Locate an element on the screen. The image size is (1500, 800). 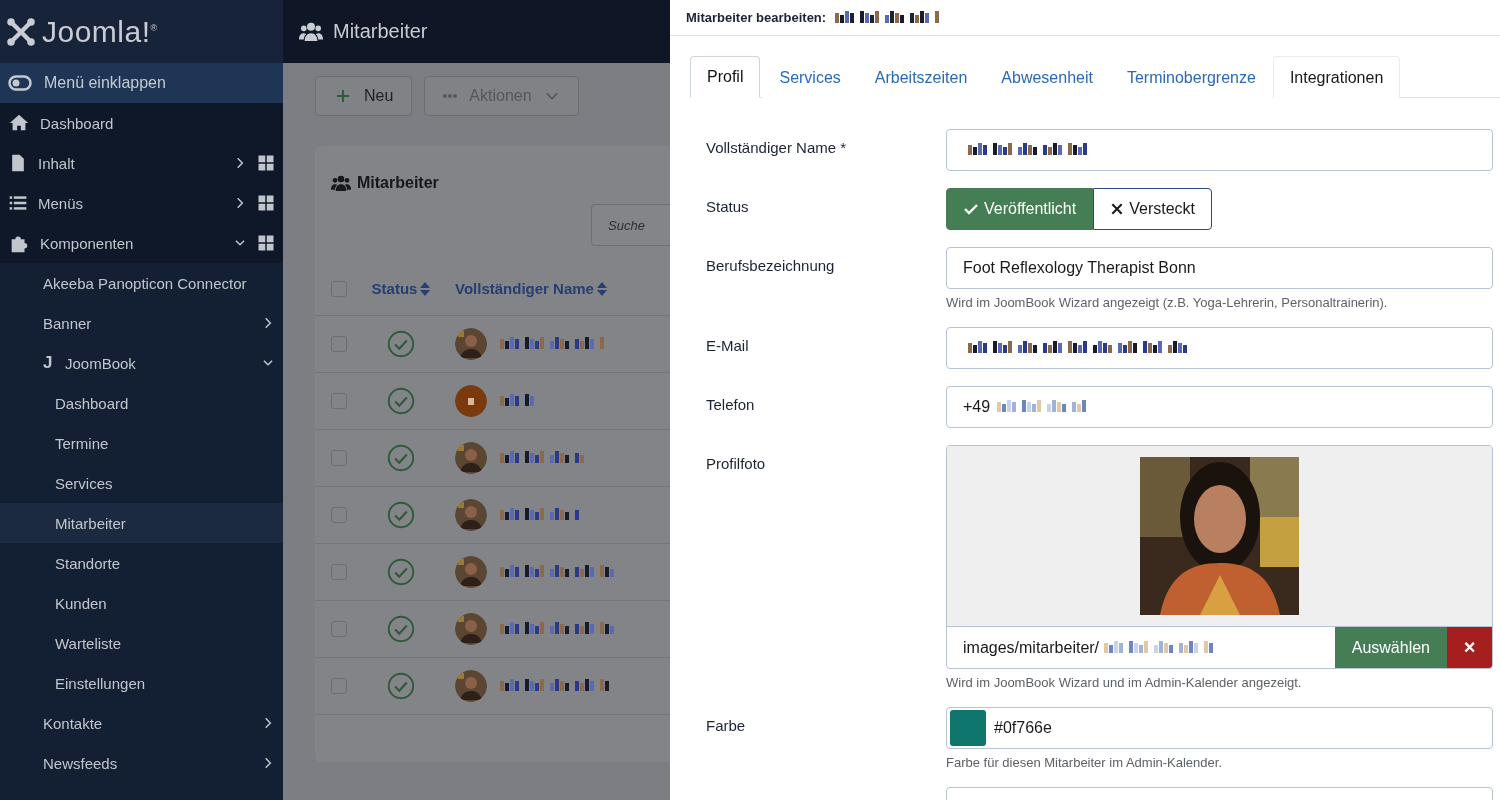
sidebar-item: Menüs is located at coordinates (141, 203).